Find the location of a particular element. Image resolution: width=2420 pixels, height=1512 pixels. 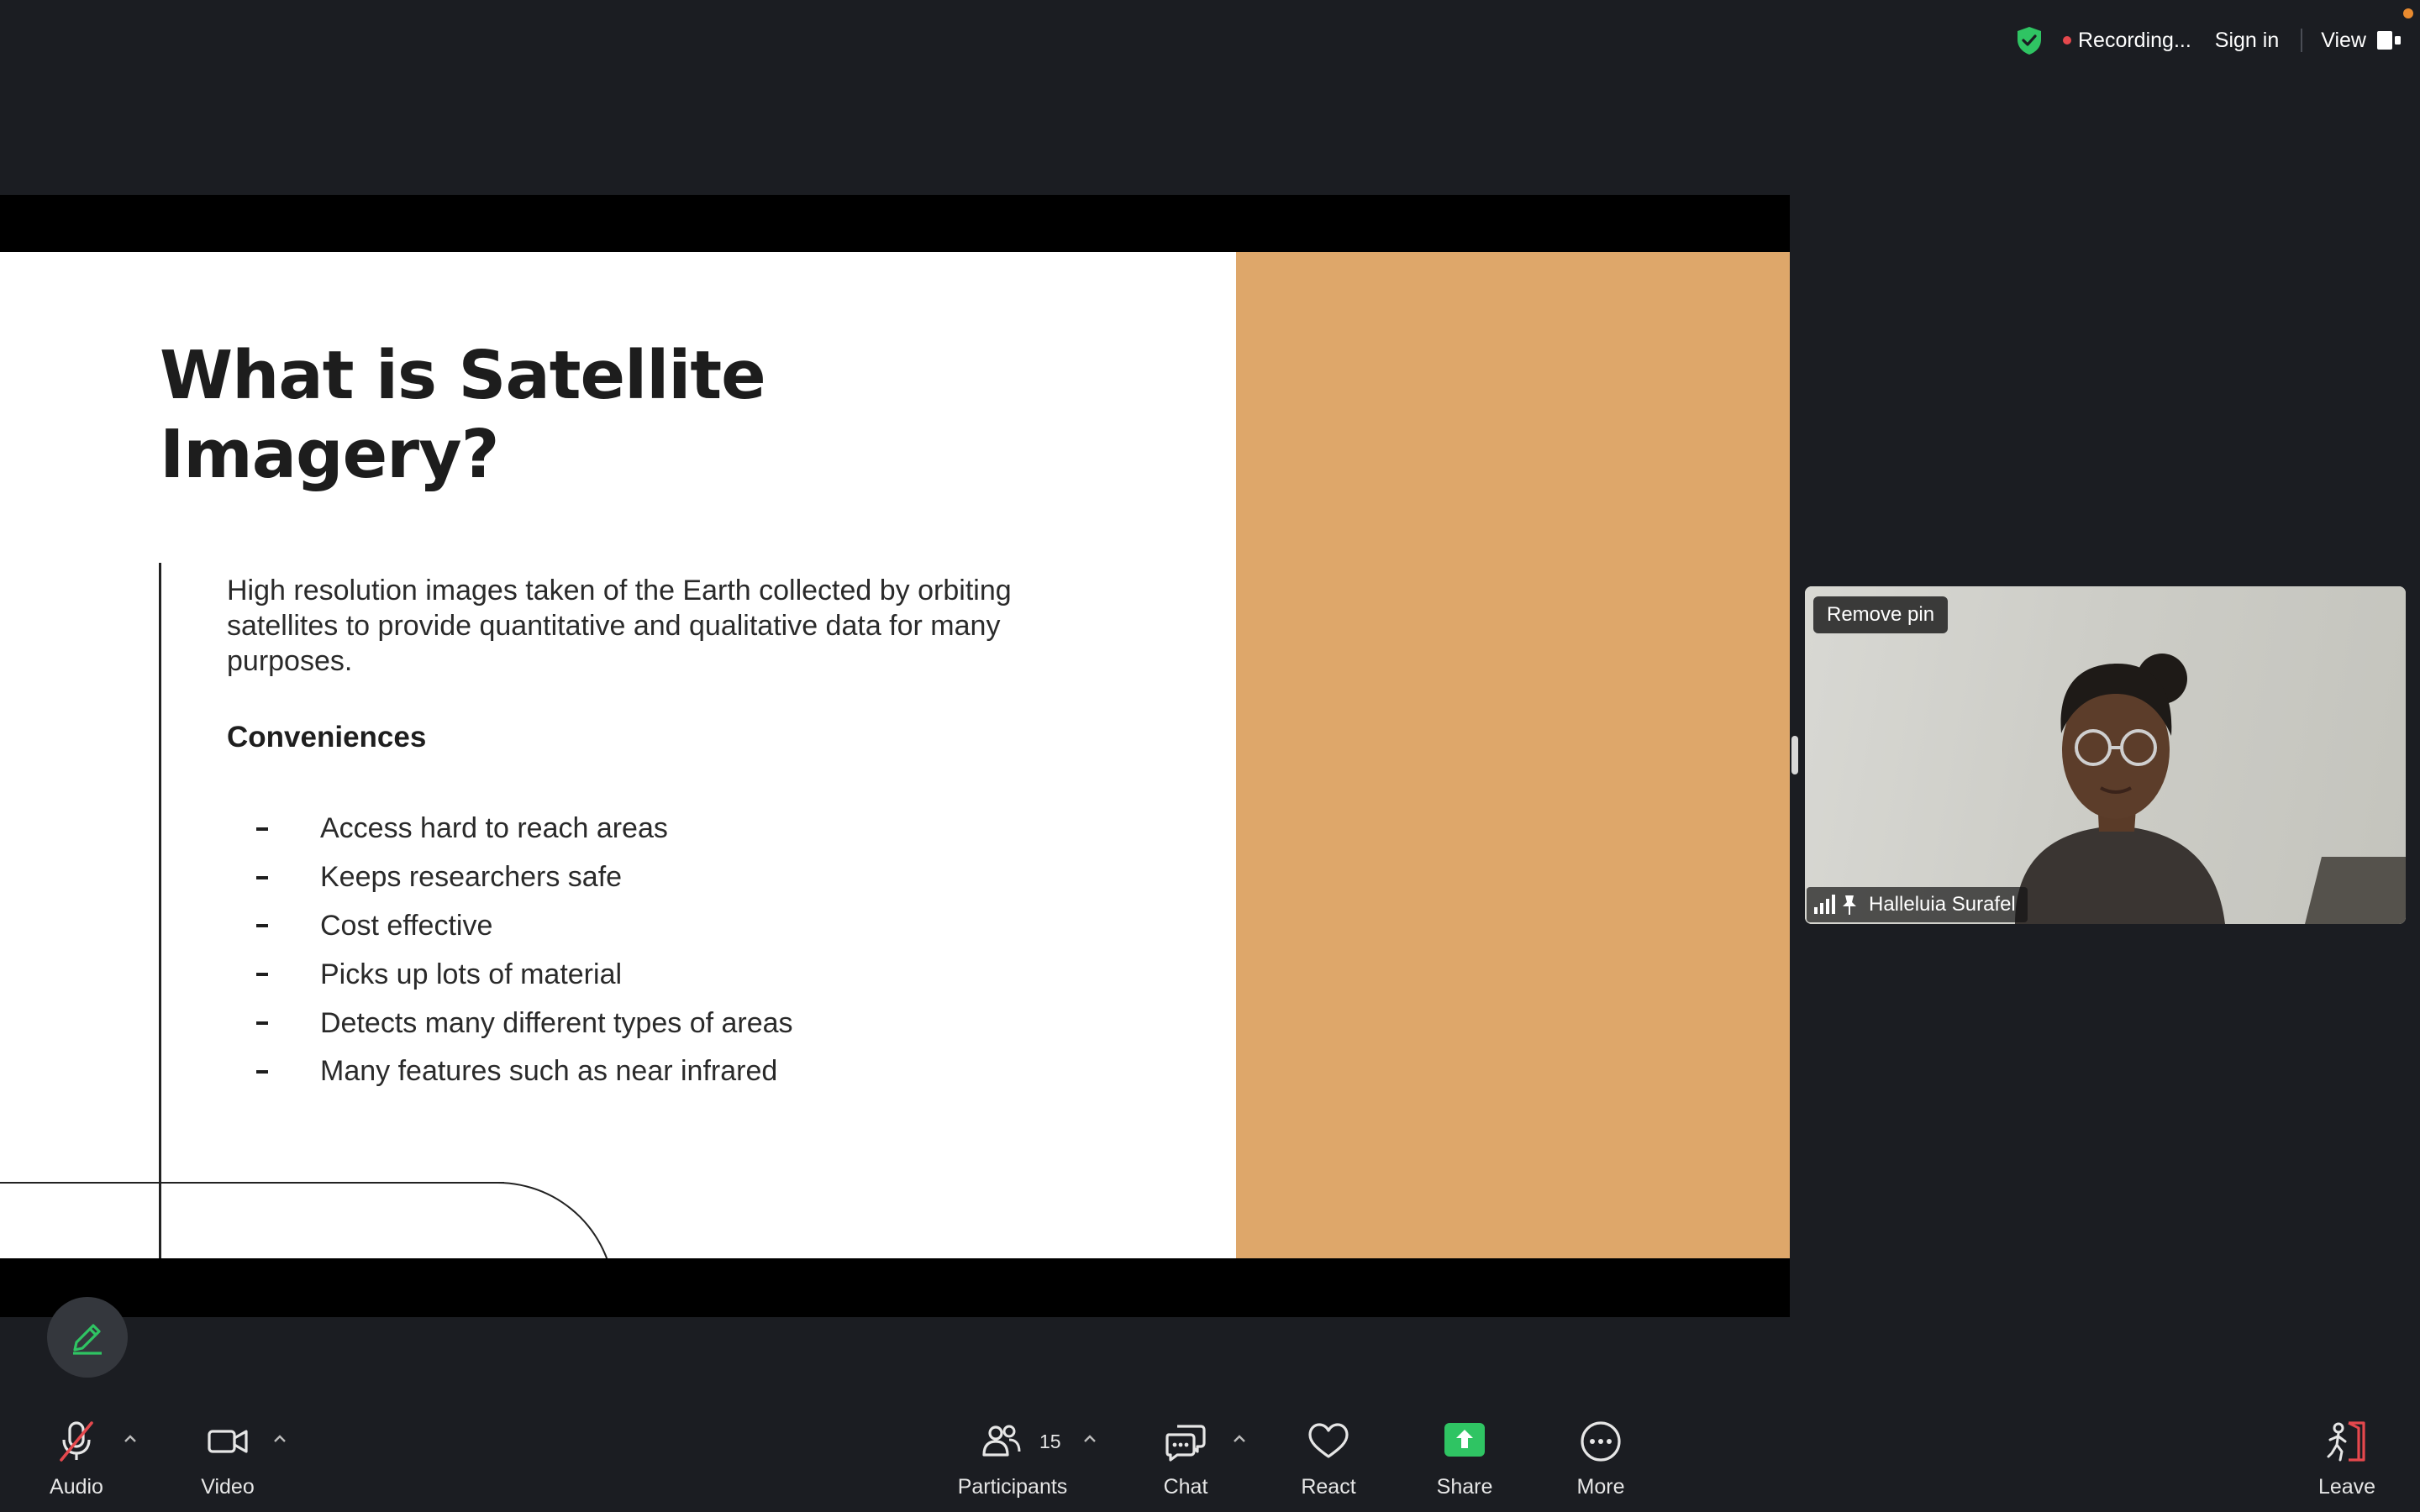

leave-icon is located at coordinates (2346, 1441).